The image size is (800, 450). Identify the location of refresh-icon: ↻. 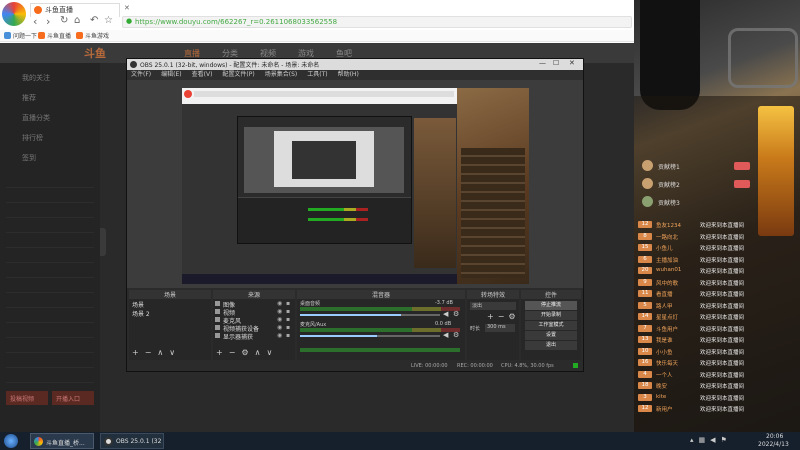
(64, 20).